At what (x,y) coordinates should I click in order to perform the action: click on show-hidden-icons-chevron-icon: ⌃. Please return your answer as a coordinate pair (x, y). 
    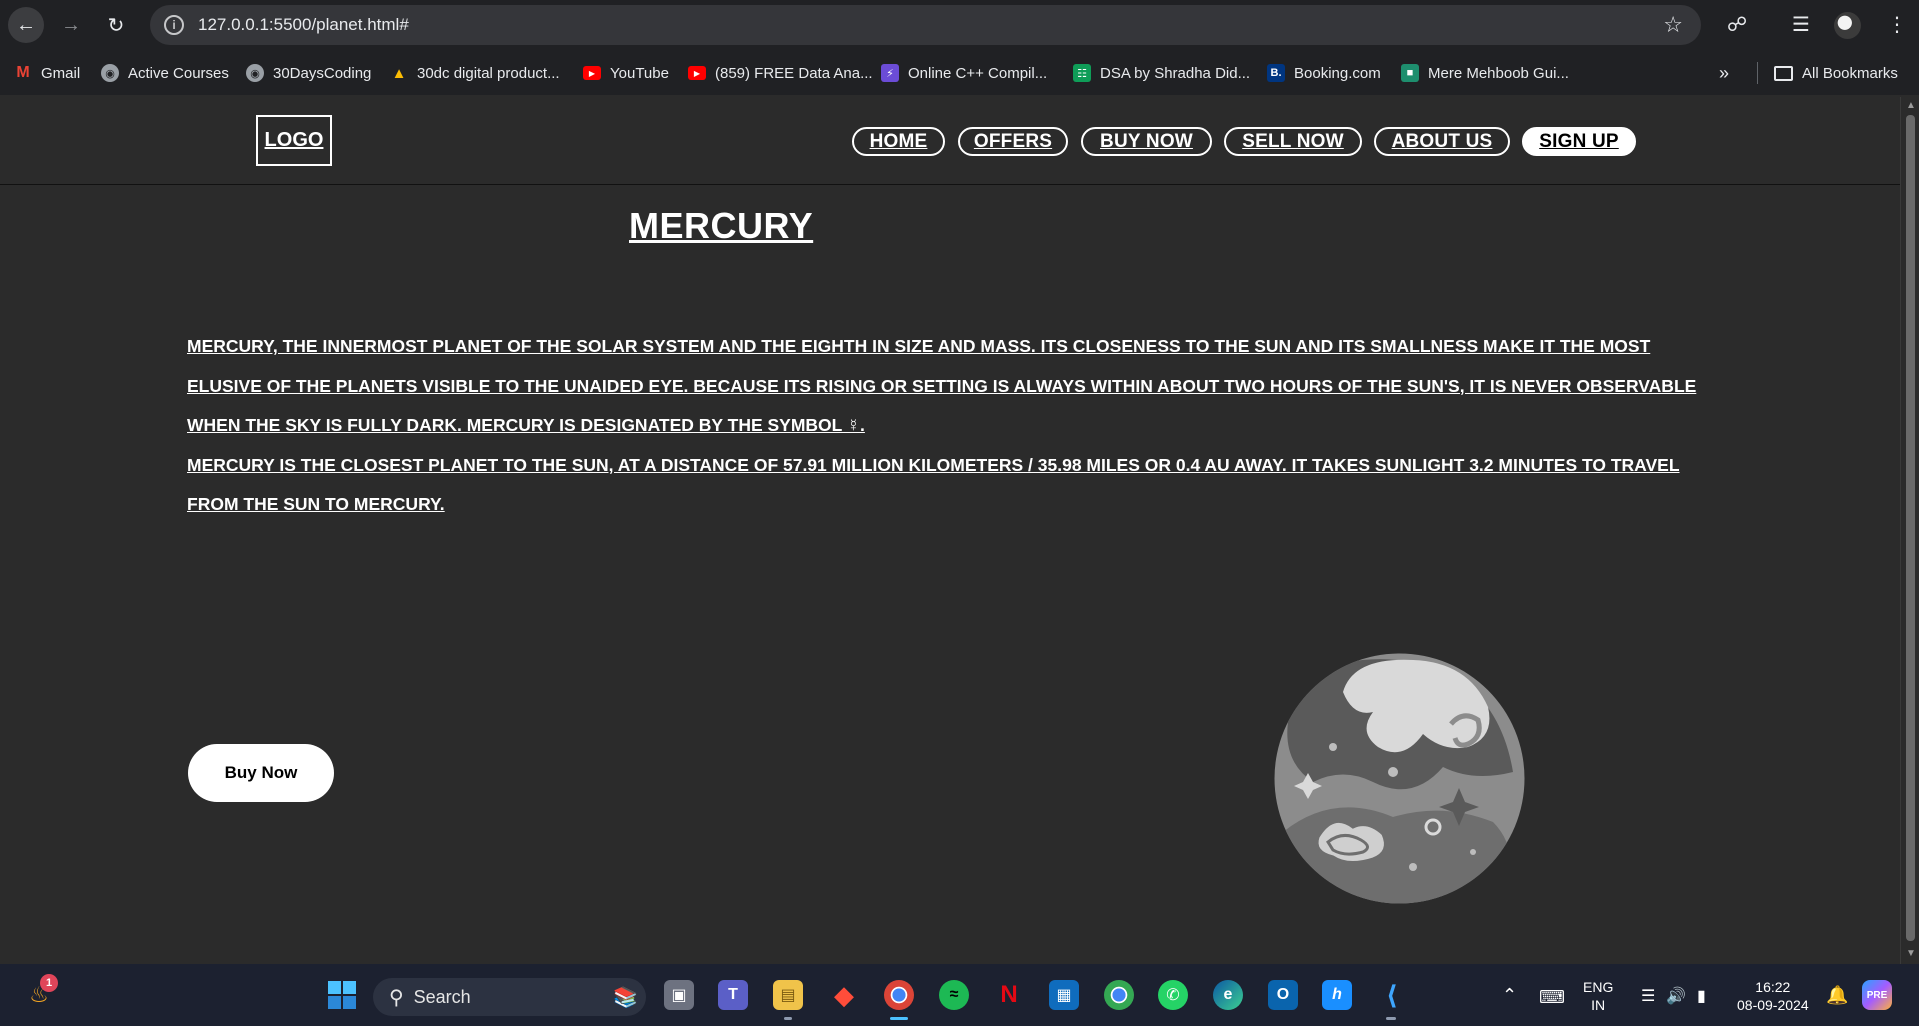
    Looking at the image, I should click on (1509, 995).